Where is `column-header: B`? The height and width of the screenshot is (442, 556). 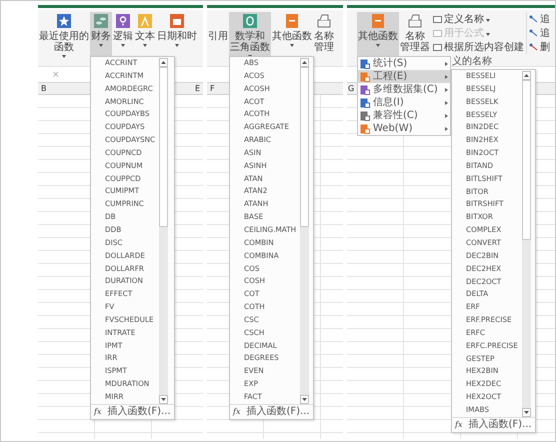
column-header: B is located at coordinates (44, 88).